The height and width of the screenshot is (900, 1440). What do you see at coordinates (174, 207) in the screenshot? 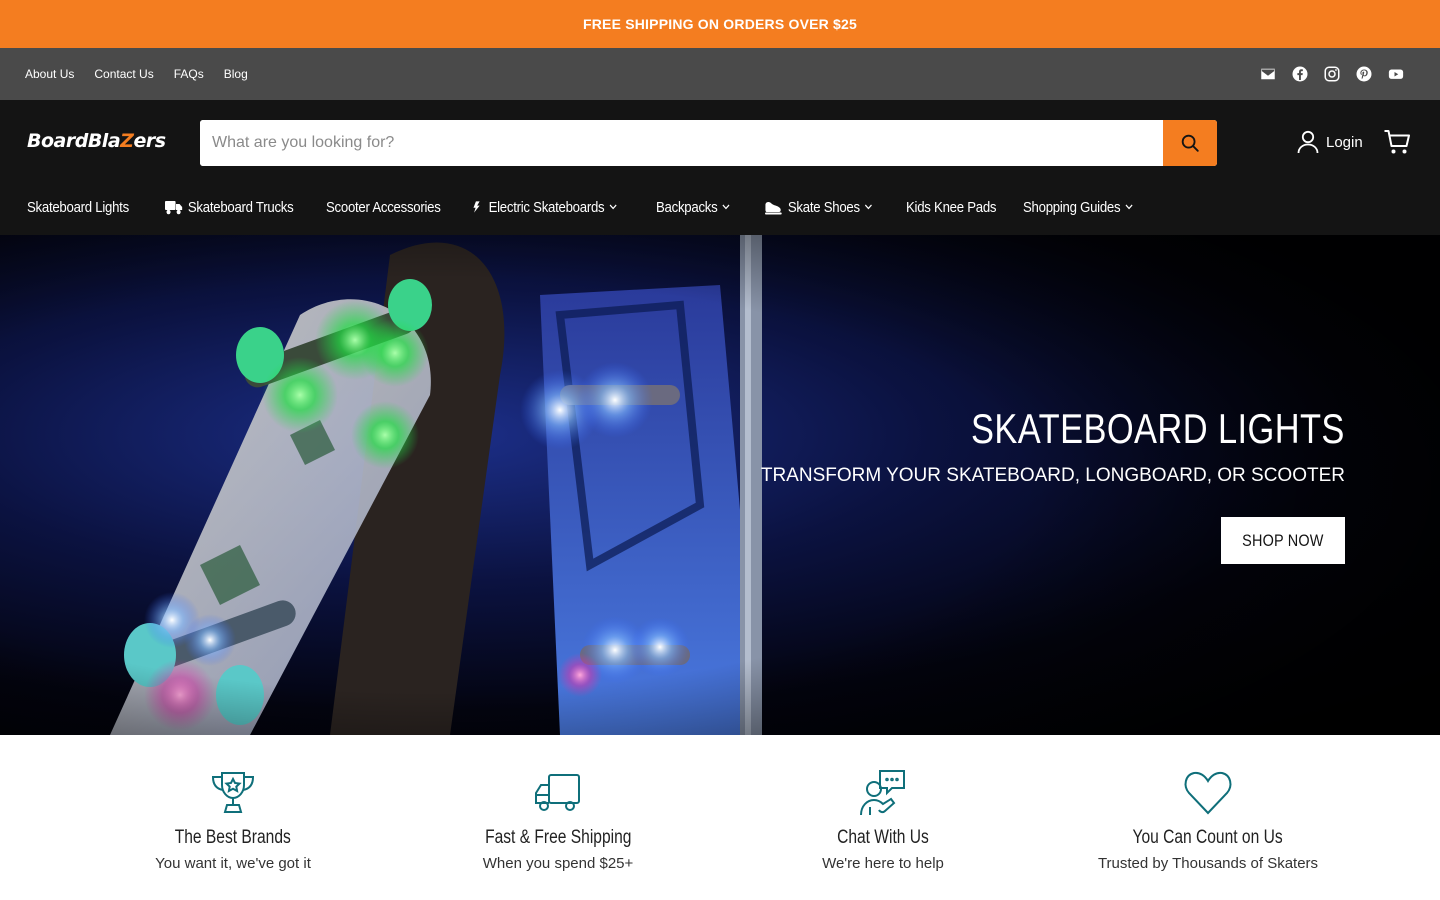
I see `truck-icon` at bounding box center [174, 207].